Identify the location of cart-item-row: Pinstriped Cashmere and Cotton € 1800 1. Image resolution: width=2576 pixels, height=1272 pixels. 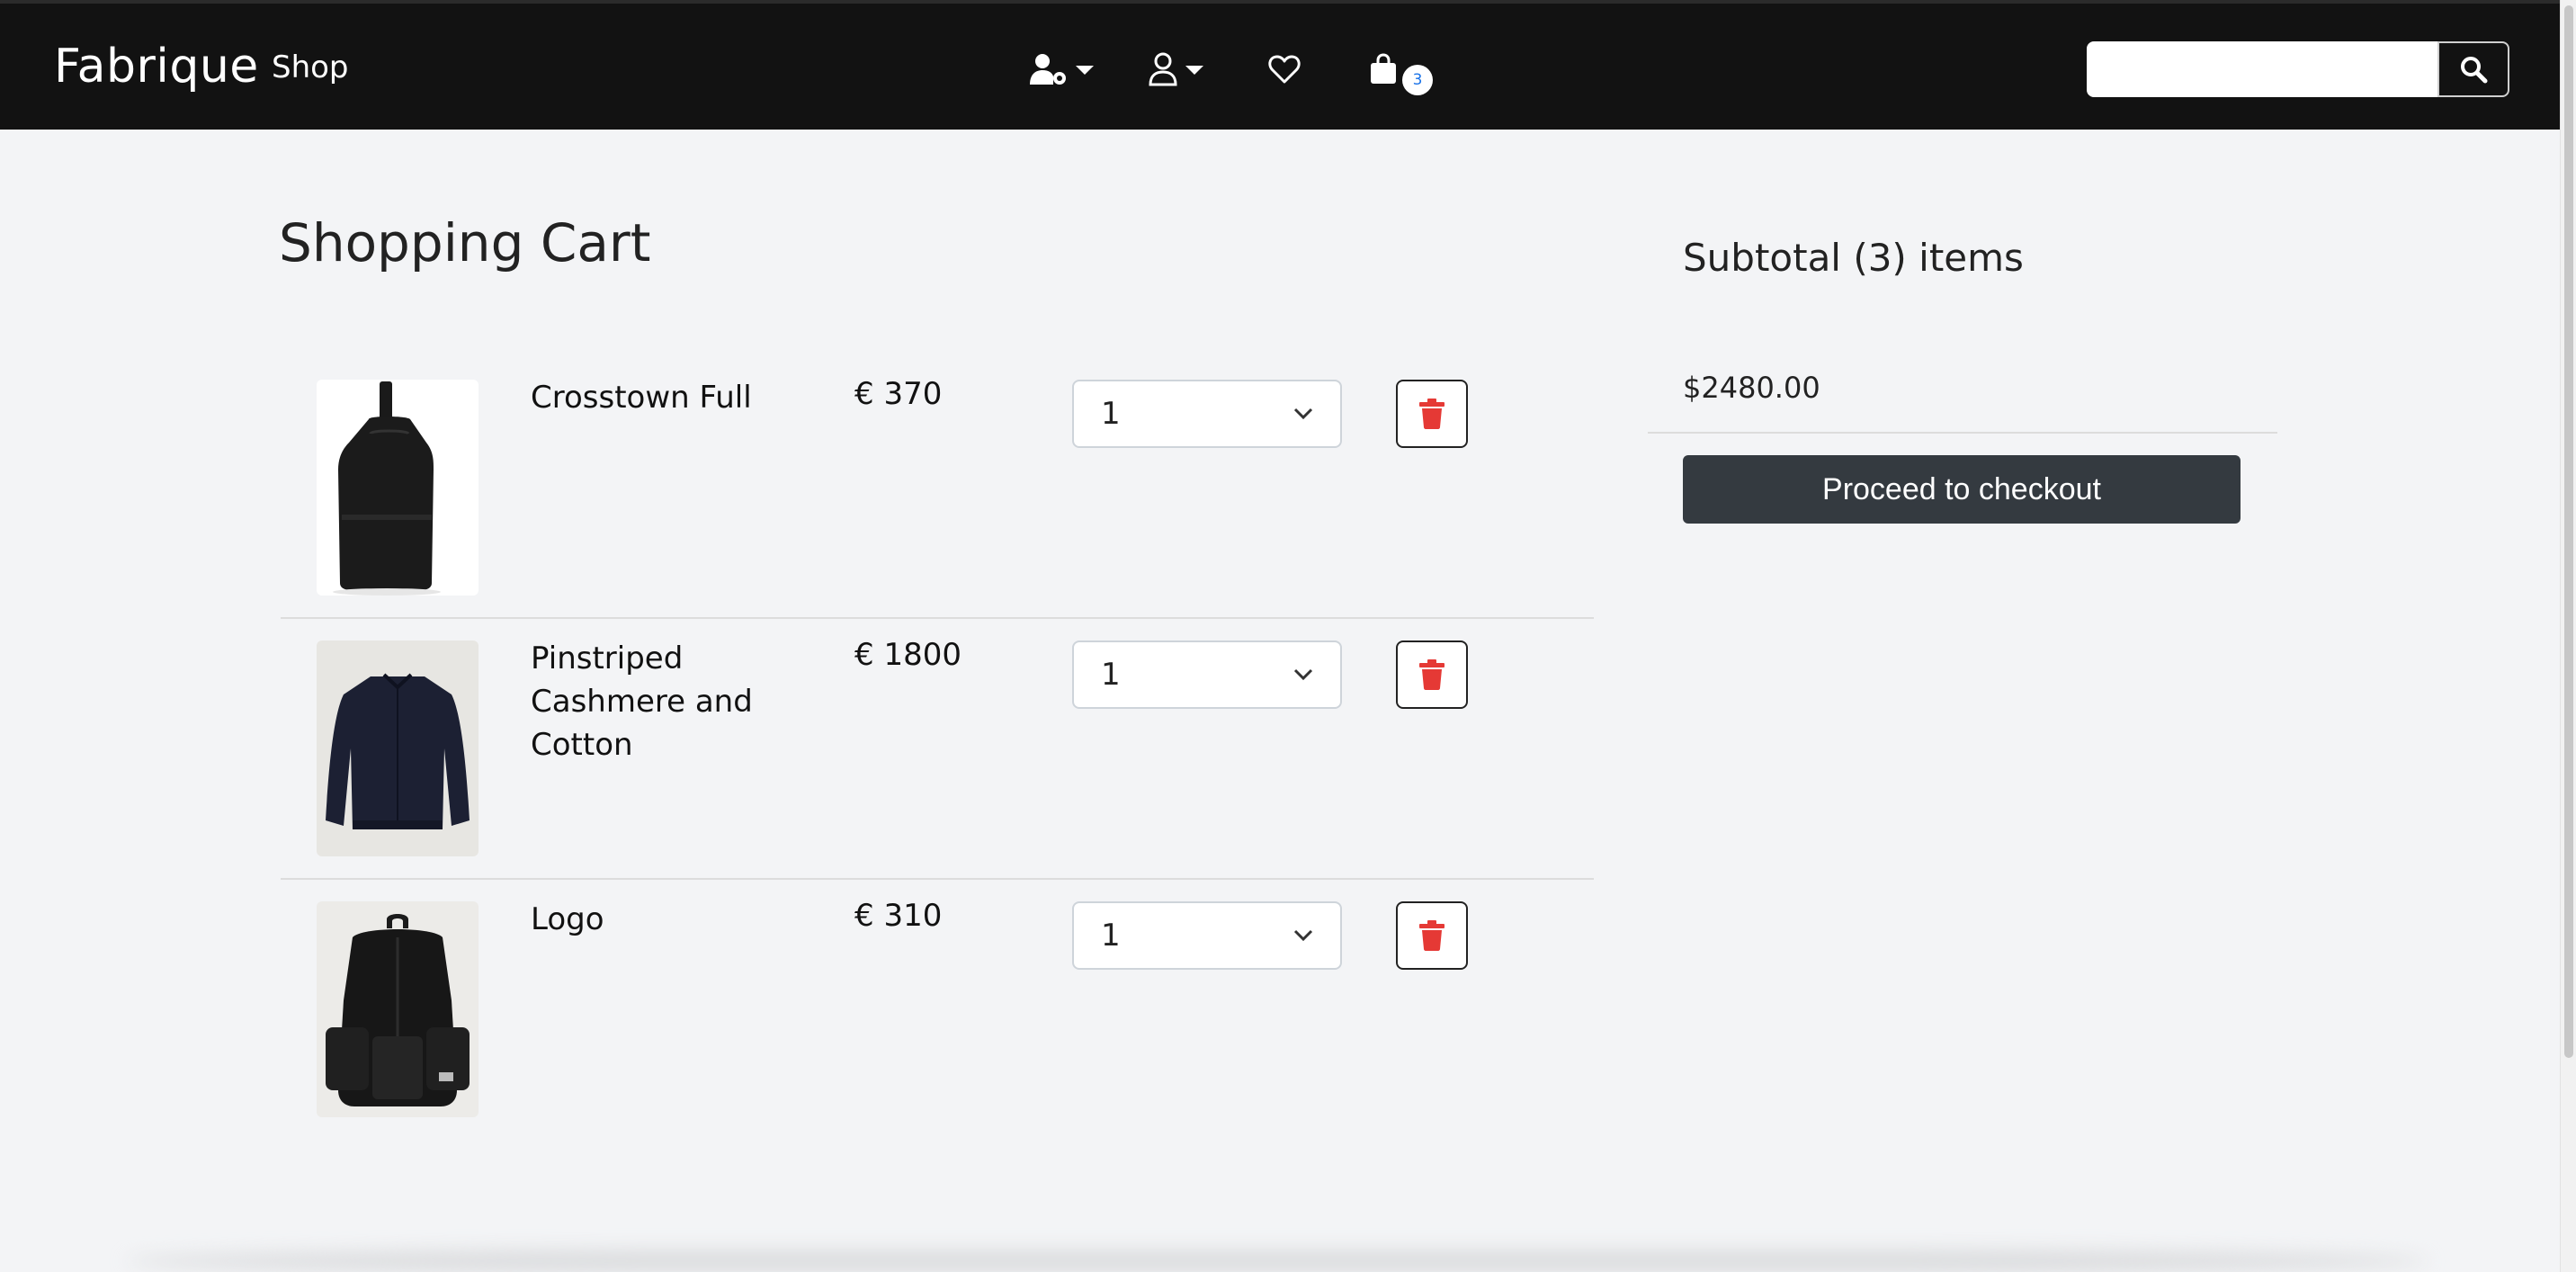
(938, 749).